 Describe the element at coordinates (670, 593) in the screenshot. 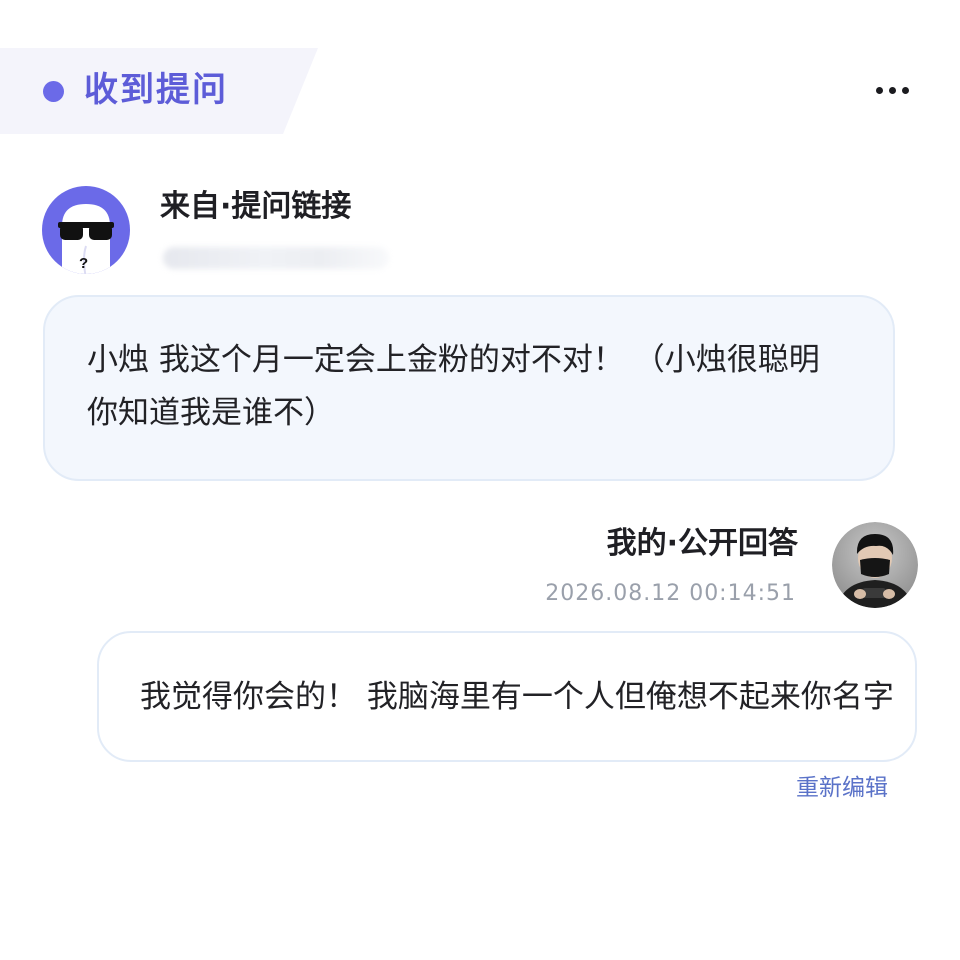

I see `answer-timestamp: 2026.08.12 00:14:51` at that location.